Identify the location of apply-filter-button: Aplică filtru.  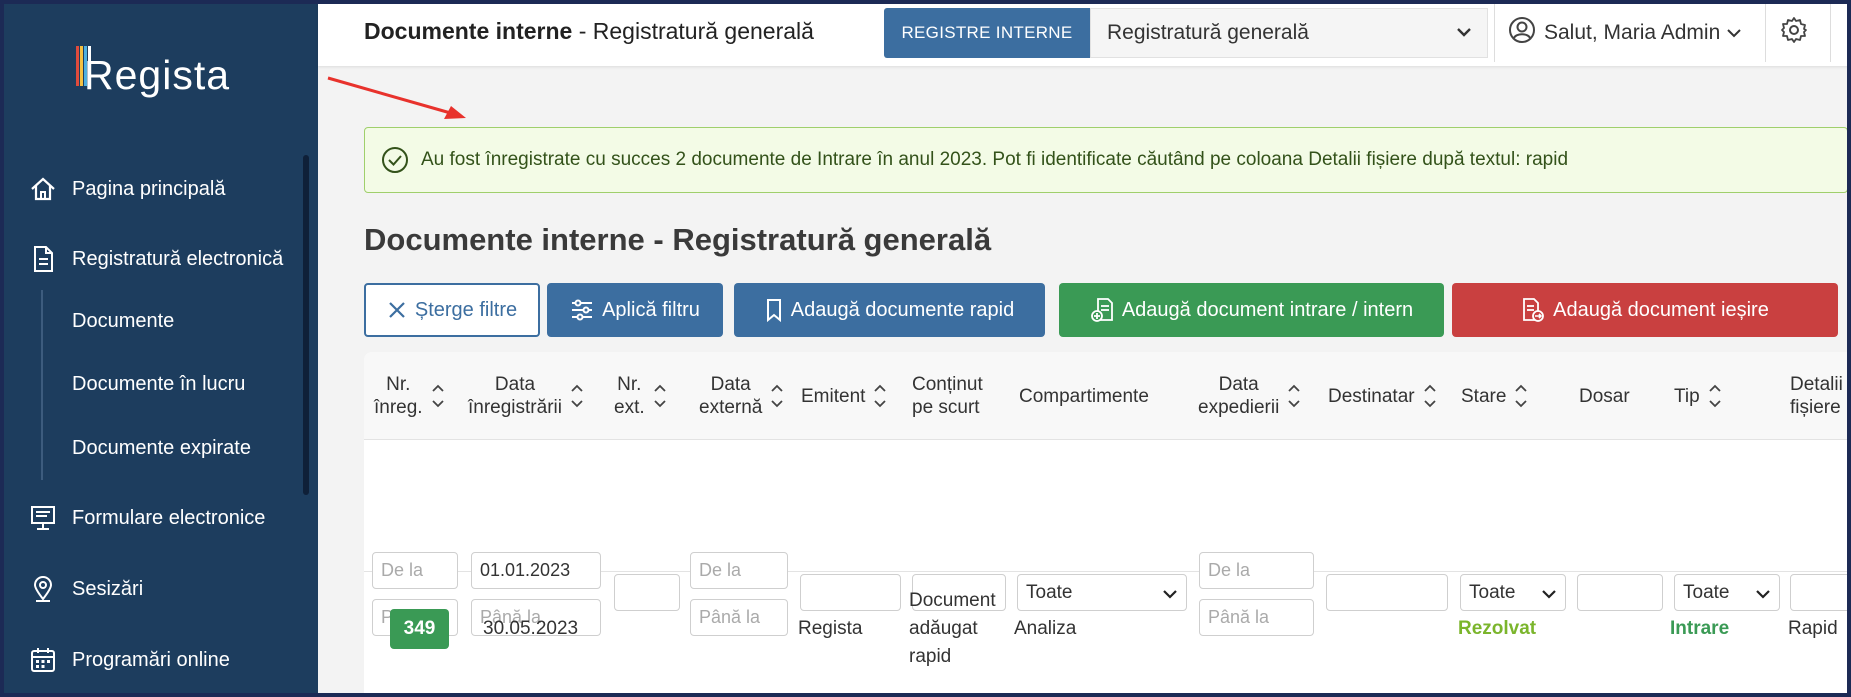
(635, 310).